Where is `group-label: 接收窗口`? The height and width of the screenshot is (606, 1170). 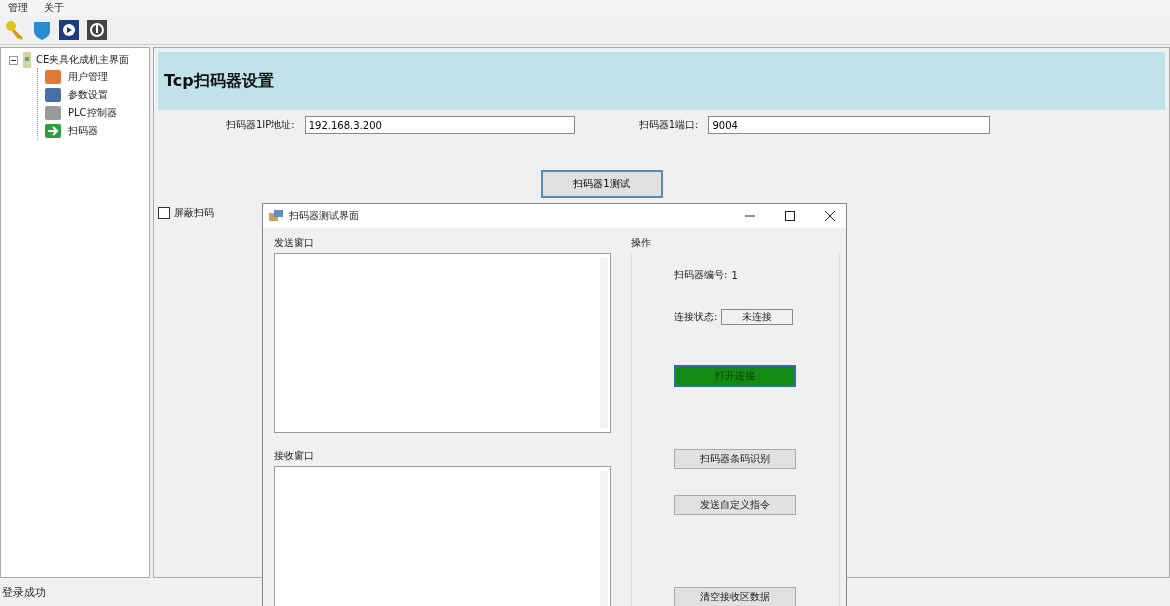 group-label: 接收窗口 is located at coordinates (294, 456).